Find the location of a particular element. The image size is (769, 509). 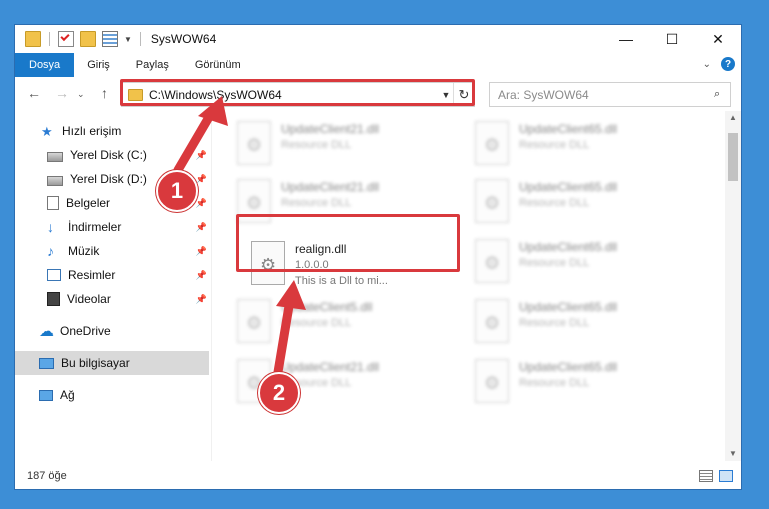

sidebar-item-label: Belgeler is located at coordinates (88, 203).